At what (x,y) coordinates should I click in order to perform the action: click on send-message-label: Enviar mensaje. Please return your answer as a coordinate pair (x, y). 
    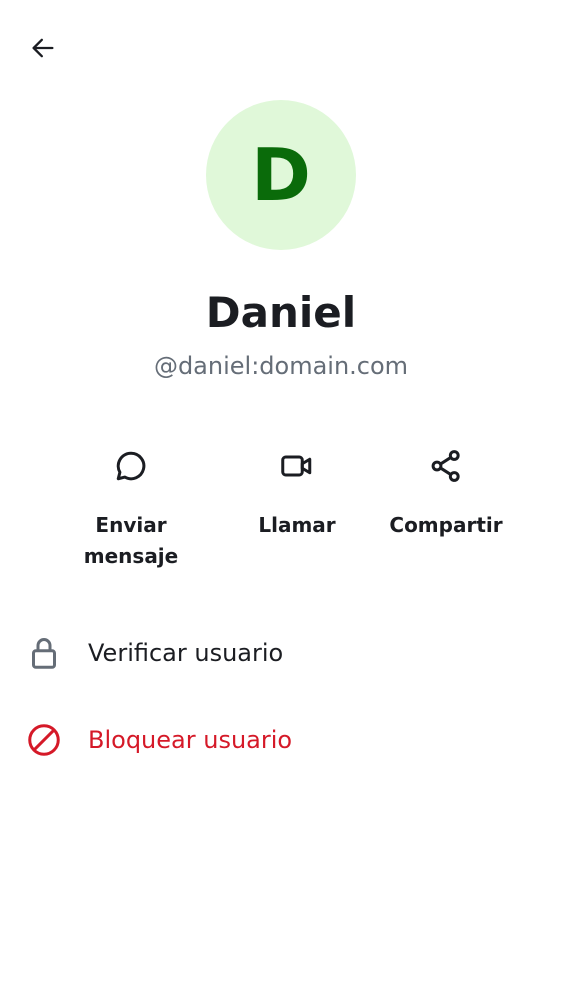
    Looking at the image, I should click on (131, 540).